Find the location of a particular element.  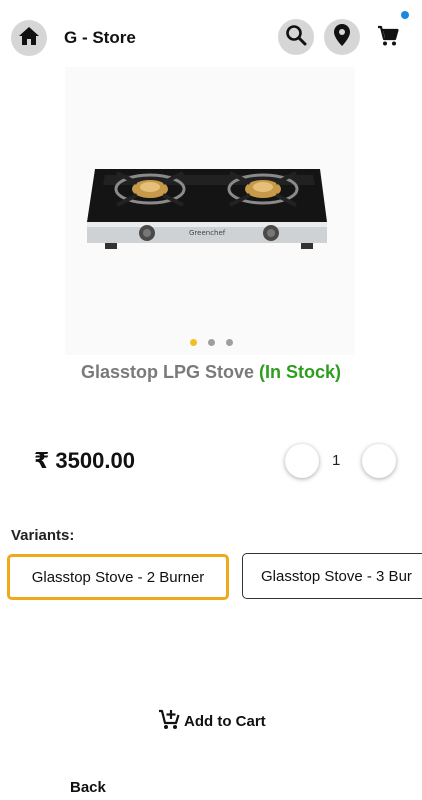

product-title: Glasstop LPG Stove (In Stock) is located at coordinates (211, 372).